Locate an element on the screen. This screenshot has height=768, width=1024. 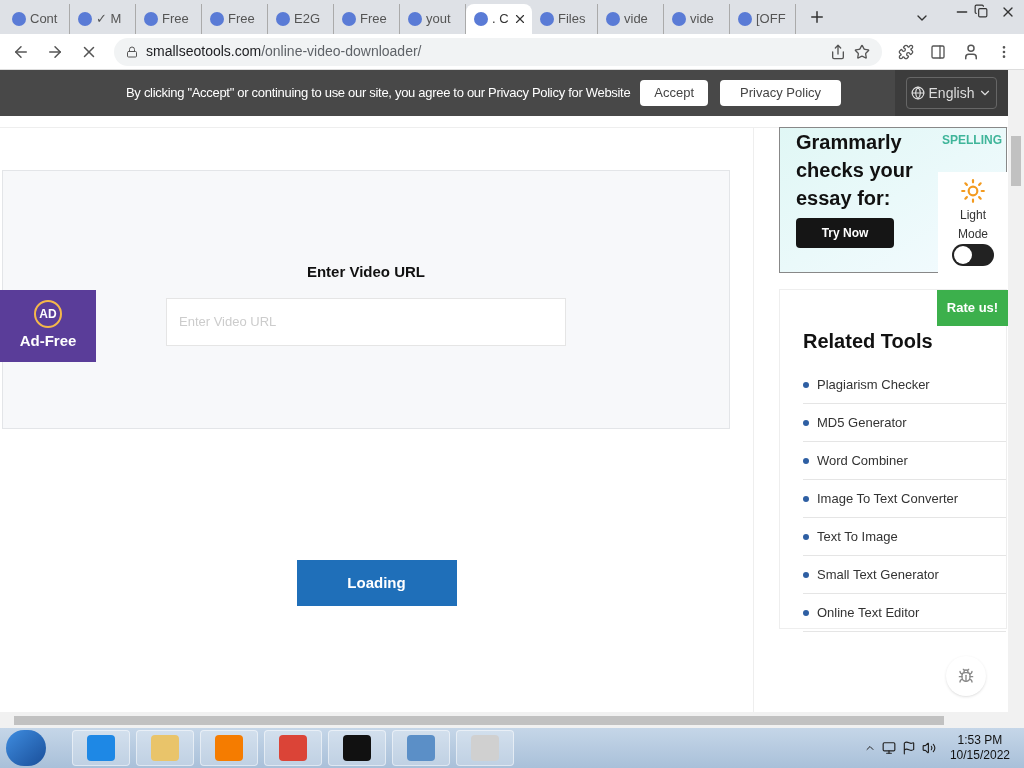
tab-title: . C is located at coordinates (500, 19).